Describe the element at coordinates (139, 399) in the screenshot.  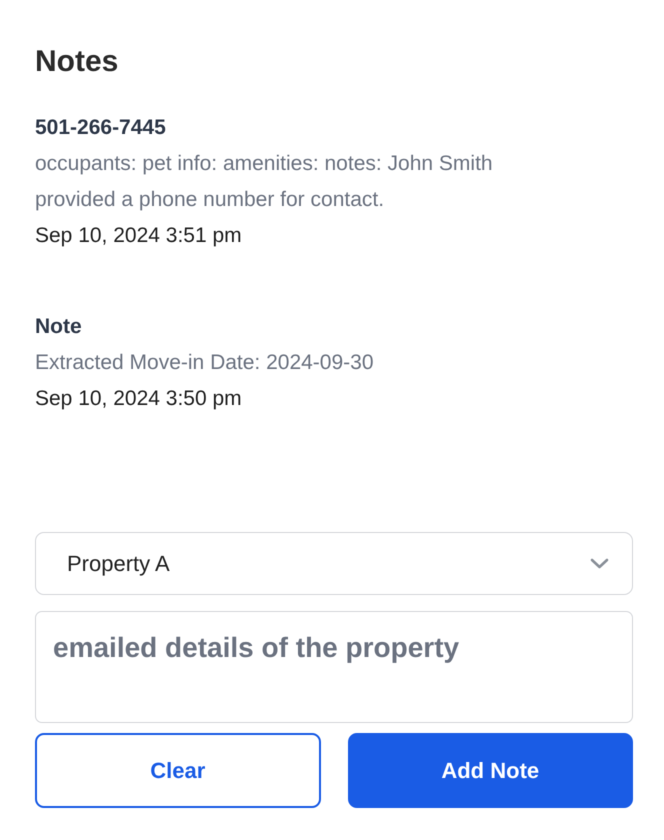
I see `note-timestamp: Sep 10, 2024 3:50 pm` at that location.